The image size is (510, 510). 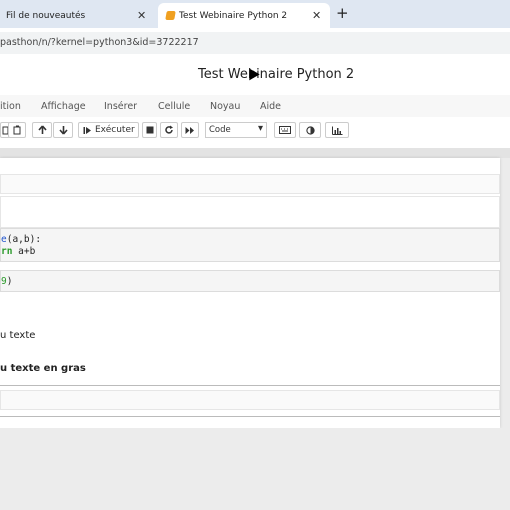 I want to click on restart-icon, so click(x=169, y=130).